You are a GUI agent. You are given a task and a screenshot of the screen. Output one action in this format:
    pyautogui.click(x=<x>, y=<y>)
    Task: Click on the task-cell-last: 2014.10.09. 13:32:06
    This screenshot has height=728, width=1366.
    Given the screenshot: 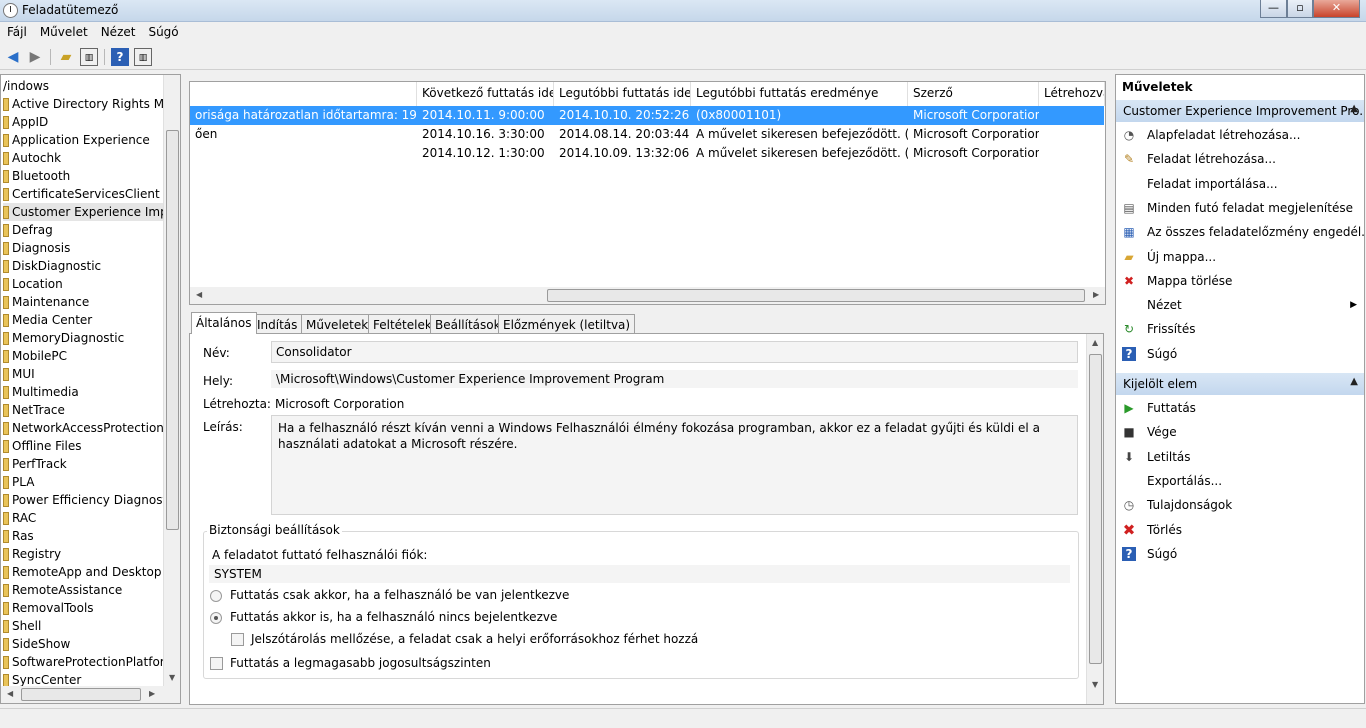 What is the action you would take?
    pyautogui.click(x=622, y=153)
    